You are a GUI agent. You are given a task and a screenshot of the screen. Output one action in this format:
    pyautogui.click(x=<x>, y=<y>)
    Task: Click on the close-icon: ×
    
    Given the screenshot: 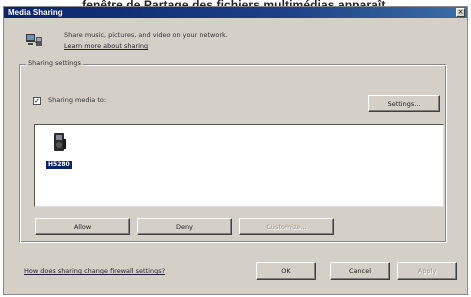 What is the action you would take?
    pyautogui.click(x=460, y=12)
    